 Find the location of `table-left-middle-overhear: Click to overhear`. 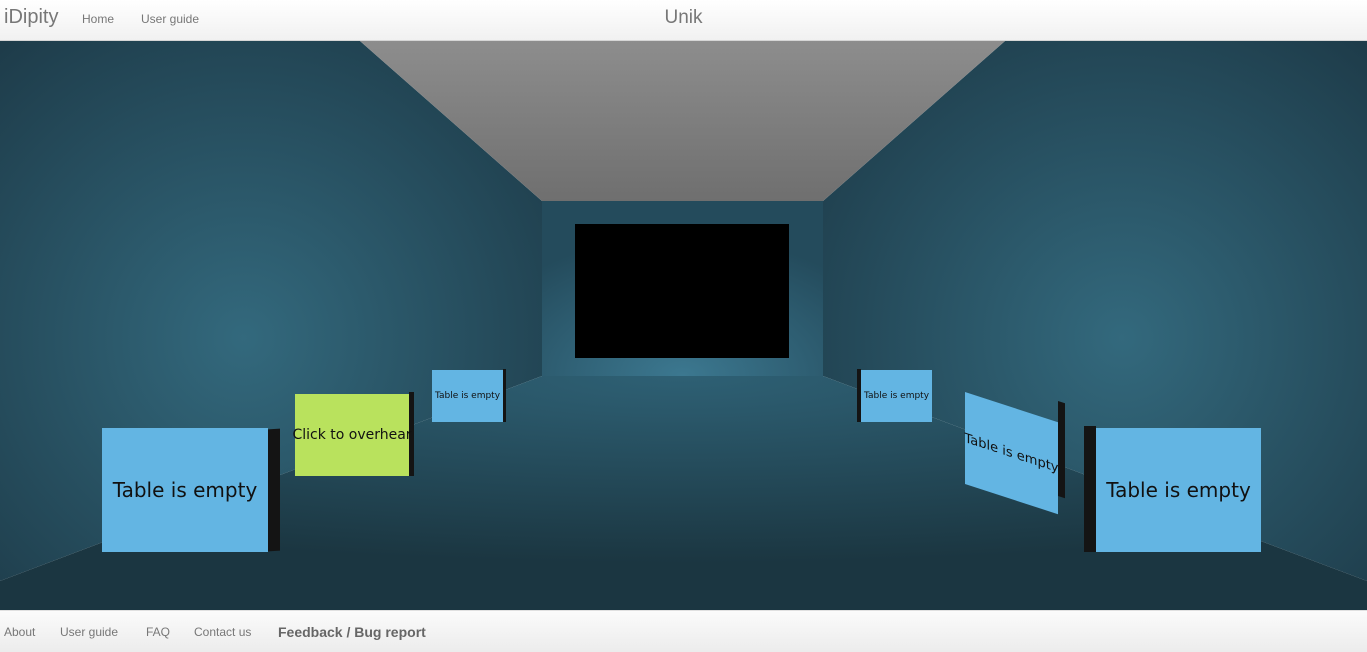

table-left-middle-overhear: Click to overhear is located at coordinates (352, 435).